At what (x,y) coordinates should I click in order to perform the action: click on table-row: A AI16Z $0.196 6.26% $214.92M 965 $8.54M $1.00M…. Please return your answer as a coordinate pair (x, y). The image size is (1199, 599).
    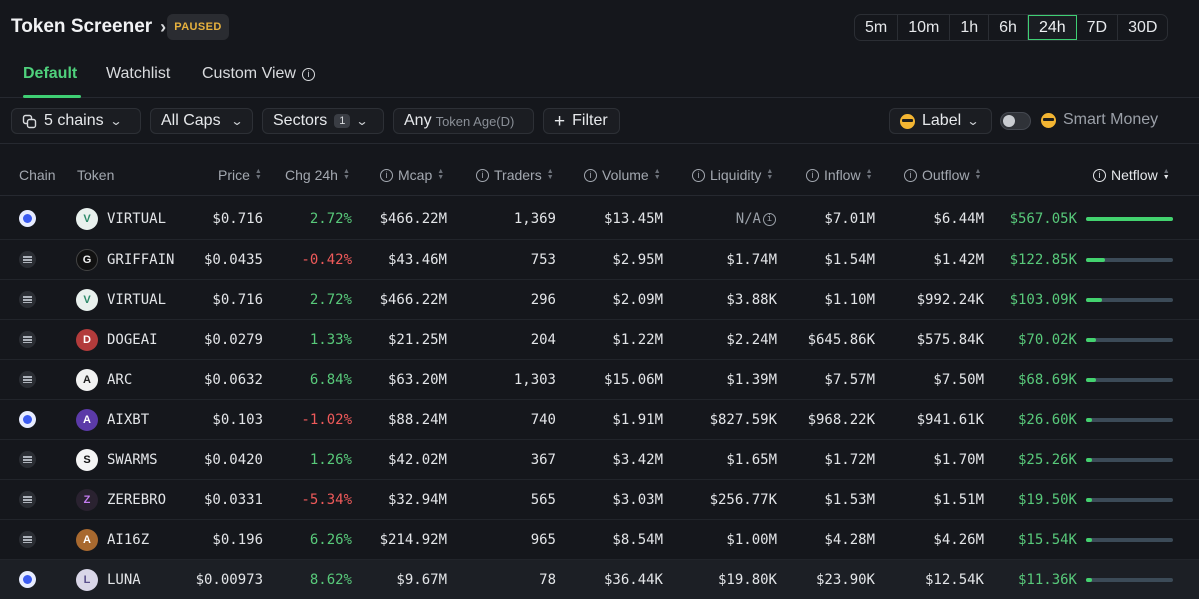
    Looking at the image, I should click on (599, 540).